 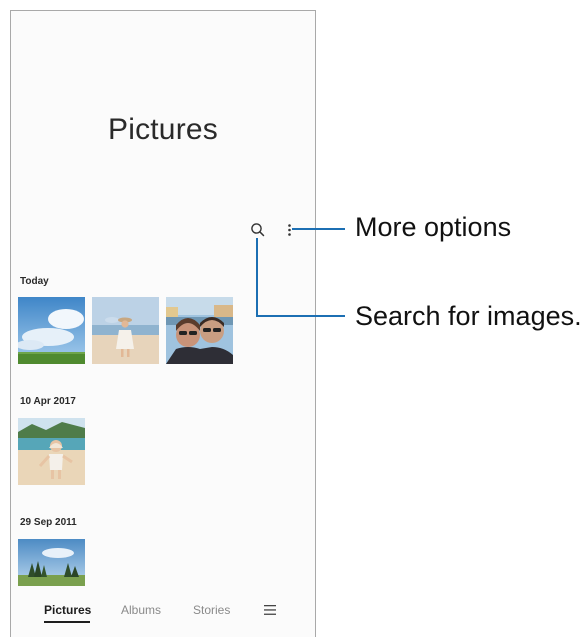 I want to click on tab-albums: Albums, so click(x=141, y=610).